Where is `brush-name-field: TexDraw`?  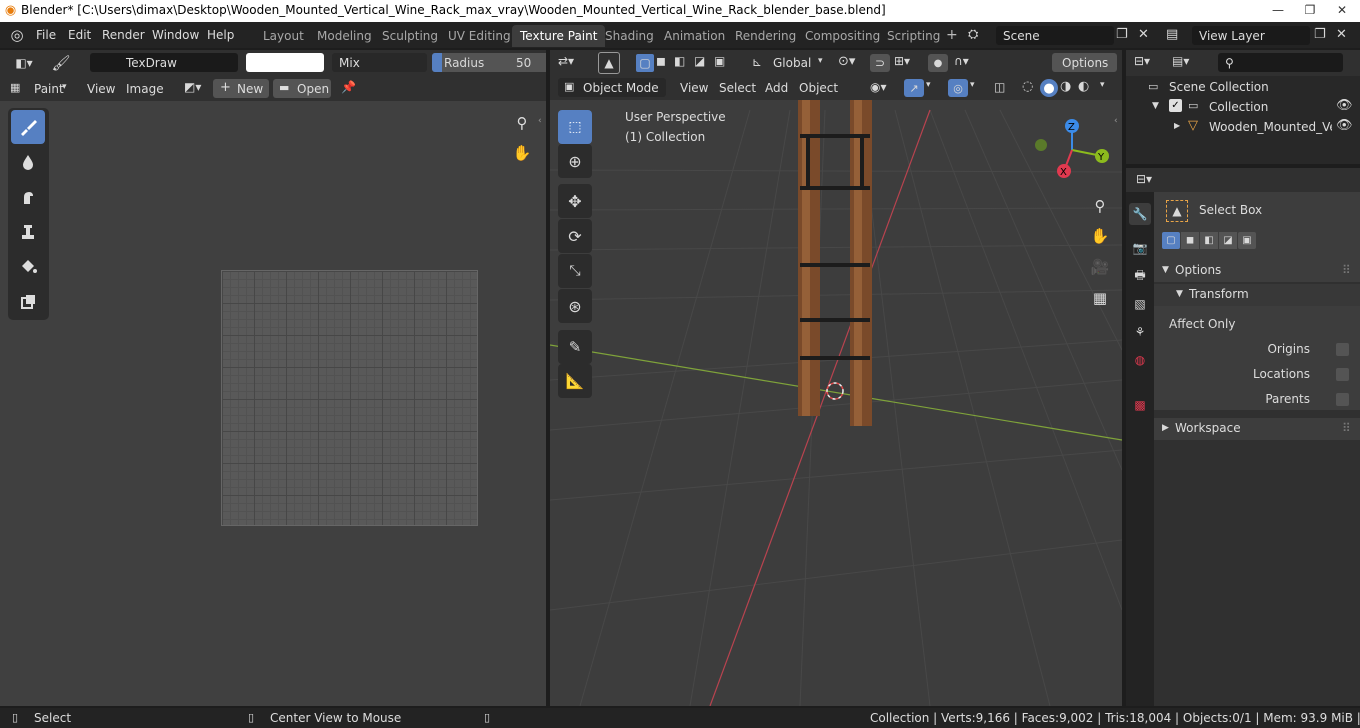
brush-name-field: TexDraw is located at coordinates (164, 62).